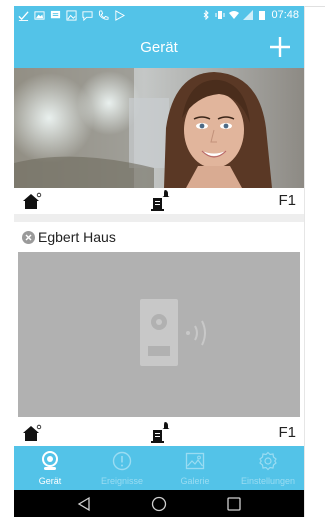 The image size is (325, 517). I want to click on tab-label: Ereignisse, so click(122, 481).